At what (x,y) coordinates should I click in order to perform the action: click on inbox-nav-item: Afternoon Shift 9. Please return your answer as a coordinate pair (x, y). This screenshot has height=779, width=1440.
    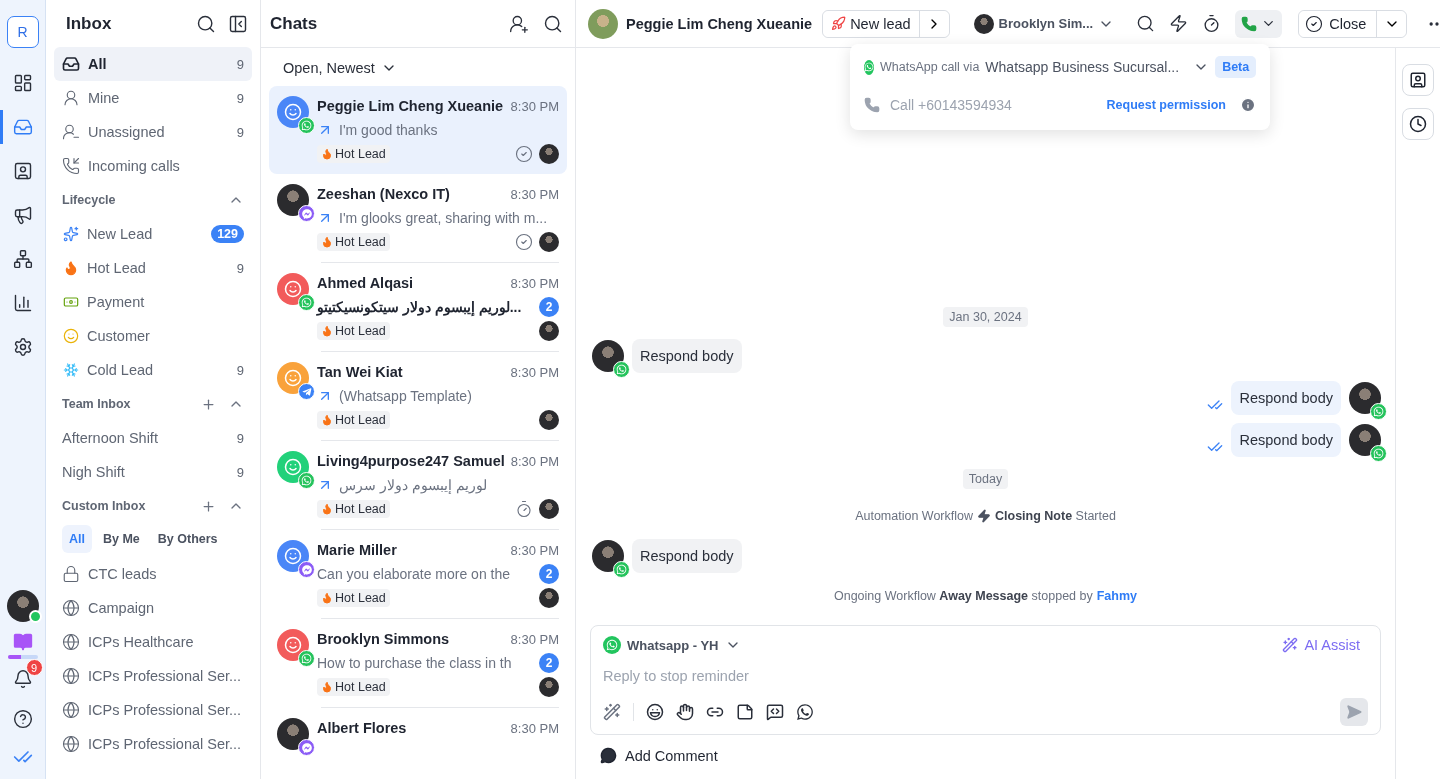
    Looking at the image, I should click on (153, 438).